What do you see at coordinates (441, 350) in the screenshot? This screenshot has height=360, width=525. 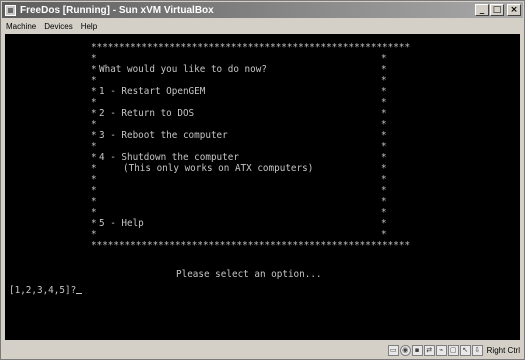 I see `usb-icon: ⌁` at bounding box center [441, 350].